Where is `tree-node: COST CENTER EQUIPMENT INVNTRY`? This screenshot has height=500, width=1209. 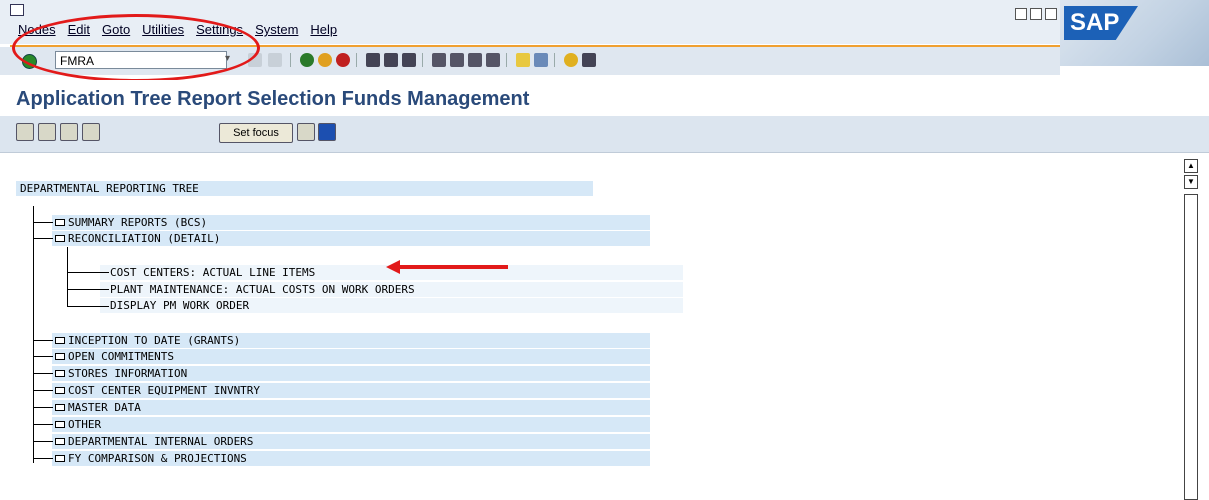 tree-node: COST CENTER EQUIPMENT INVNTRY is located at coordinates (164, 390).